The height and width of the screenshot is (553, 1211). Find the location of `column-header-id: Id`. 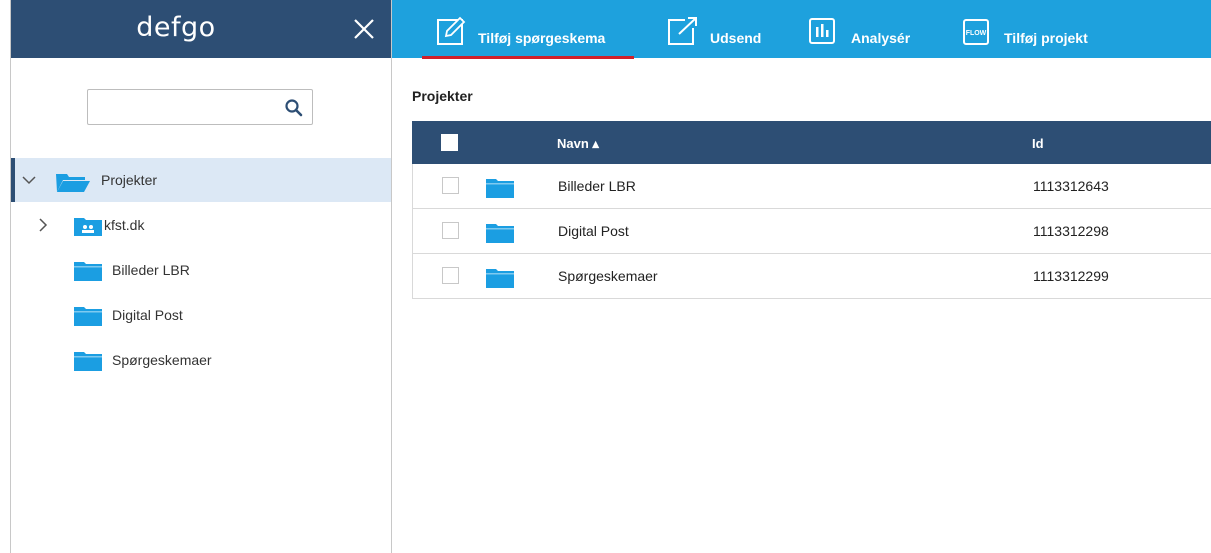

column-header-id: Id is located at coordinates (1038, 143).